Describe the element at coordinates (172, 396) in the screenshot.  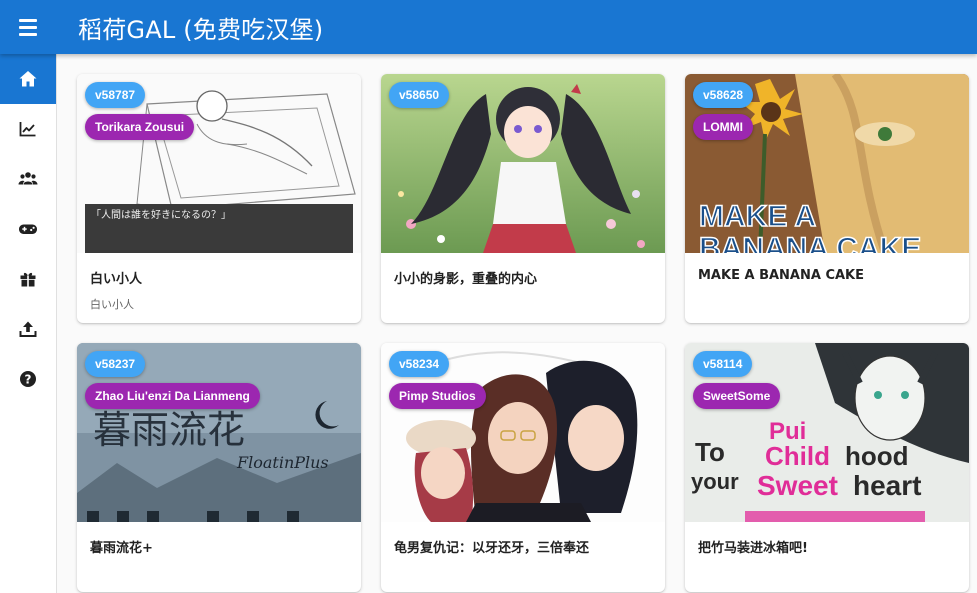
I see `studio-badge: Zhao Liu'enzi Da Lianmeng` at that location.